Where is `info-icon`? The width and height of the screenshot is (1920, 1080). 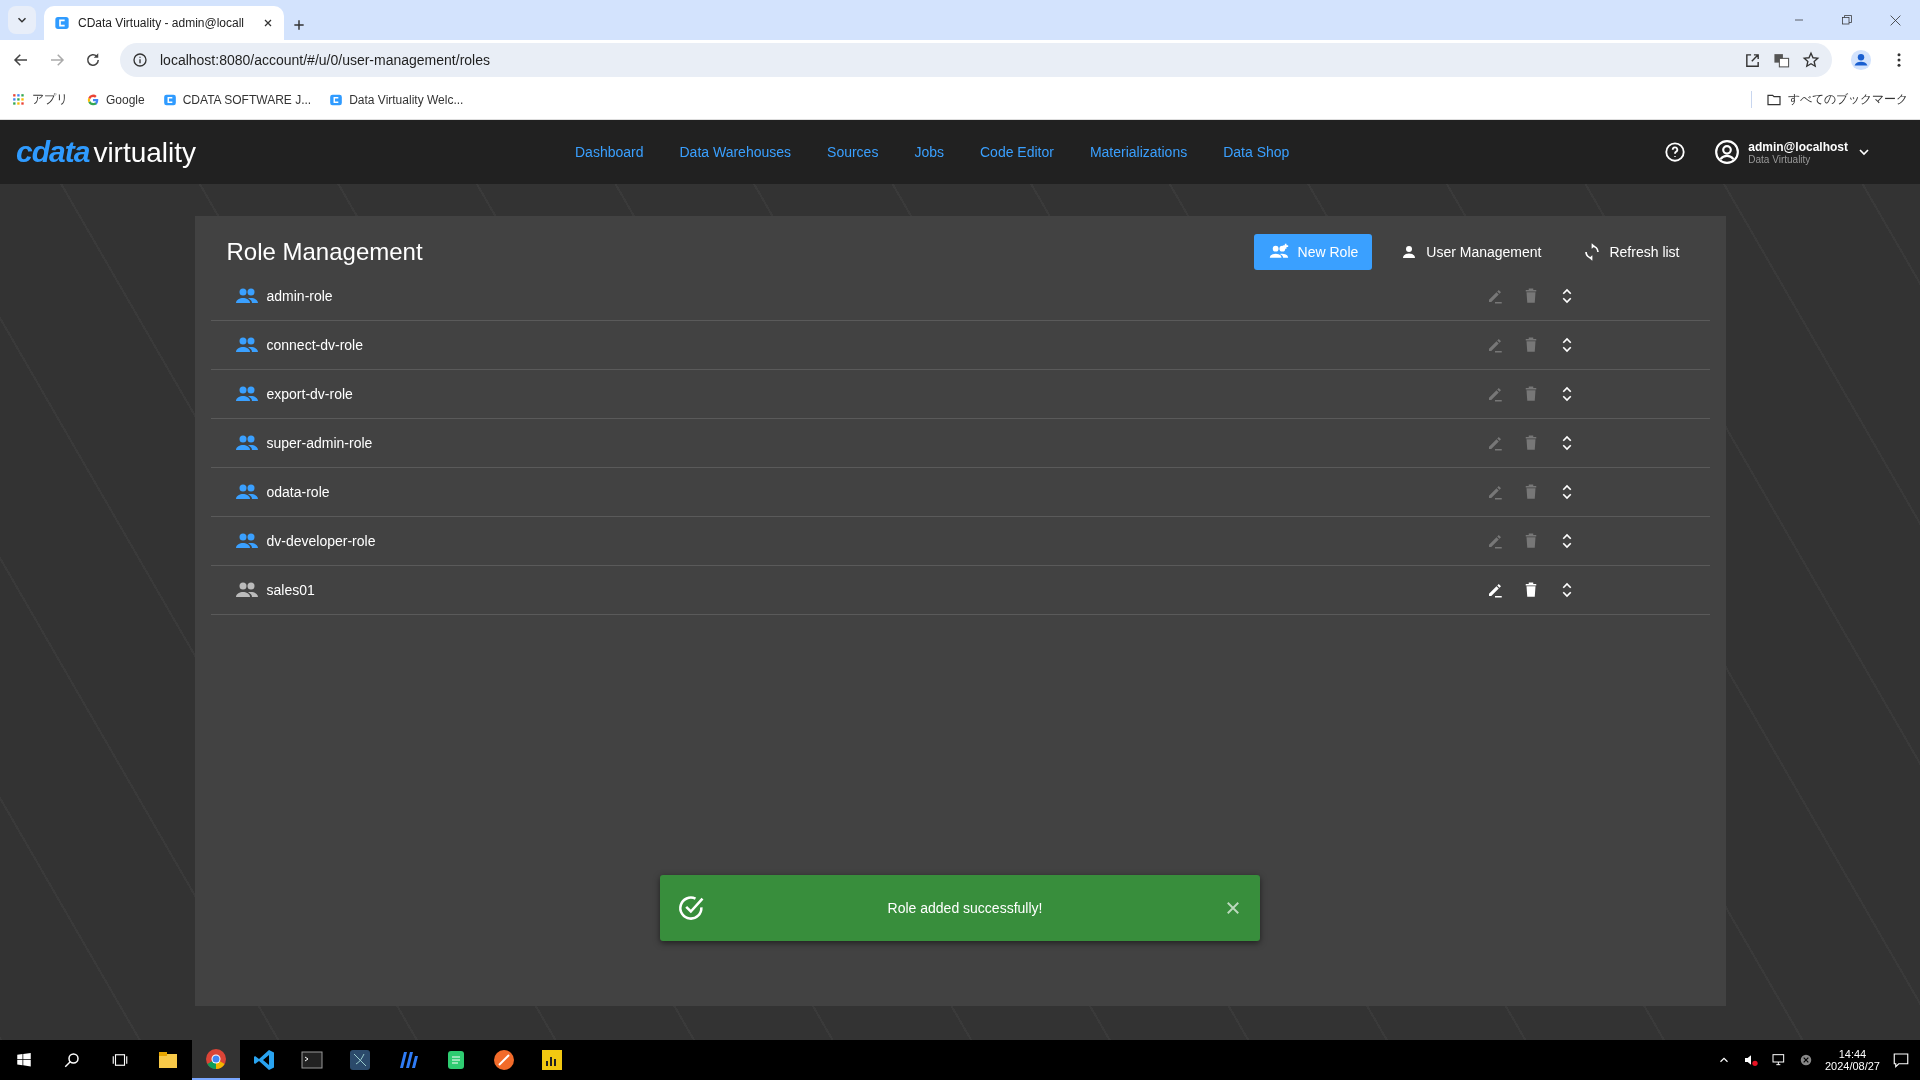 info-icon is located at coordinates (140, 60).